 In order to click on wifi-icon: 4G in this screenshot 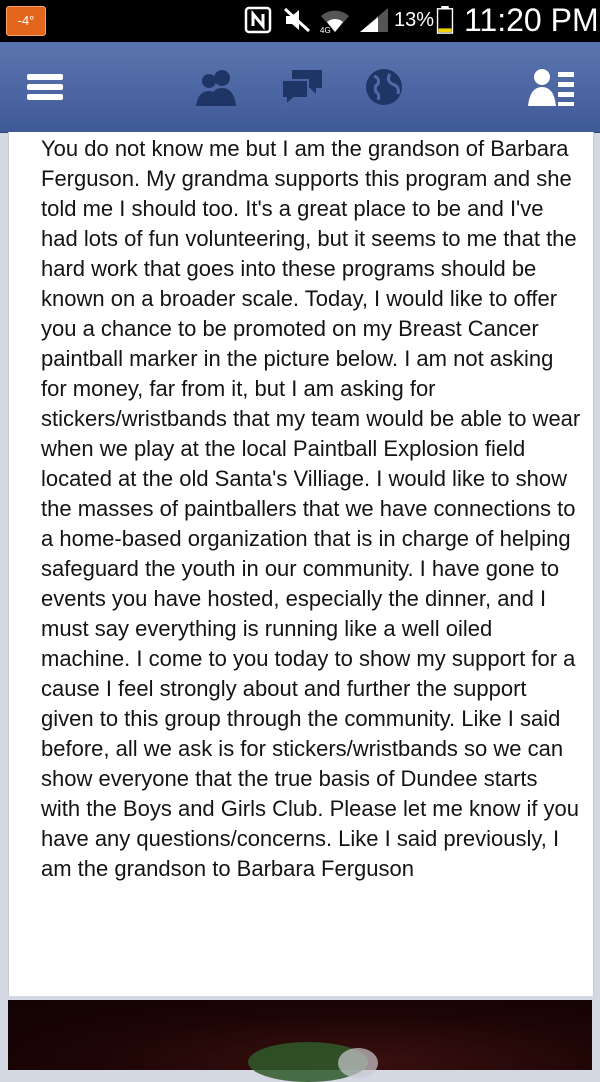, I will do `click(334, 22)`.